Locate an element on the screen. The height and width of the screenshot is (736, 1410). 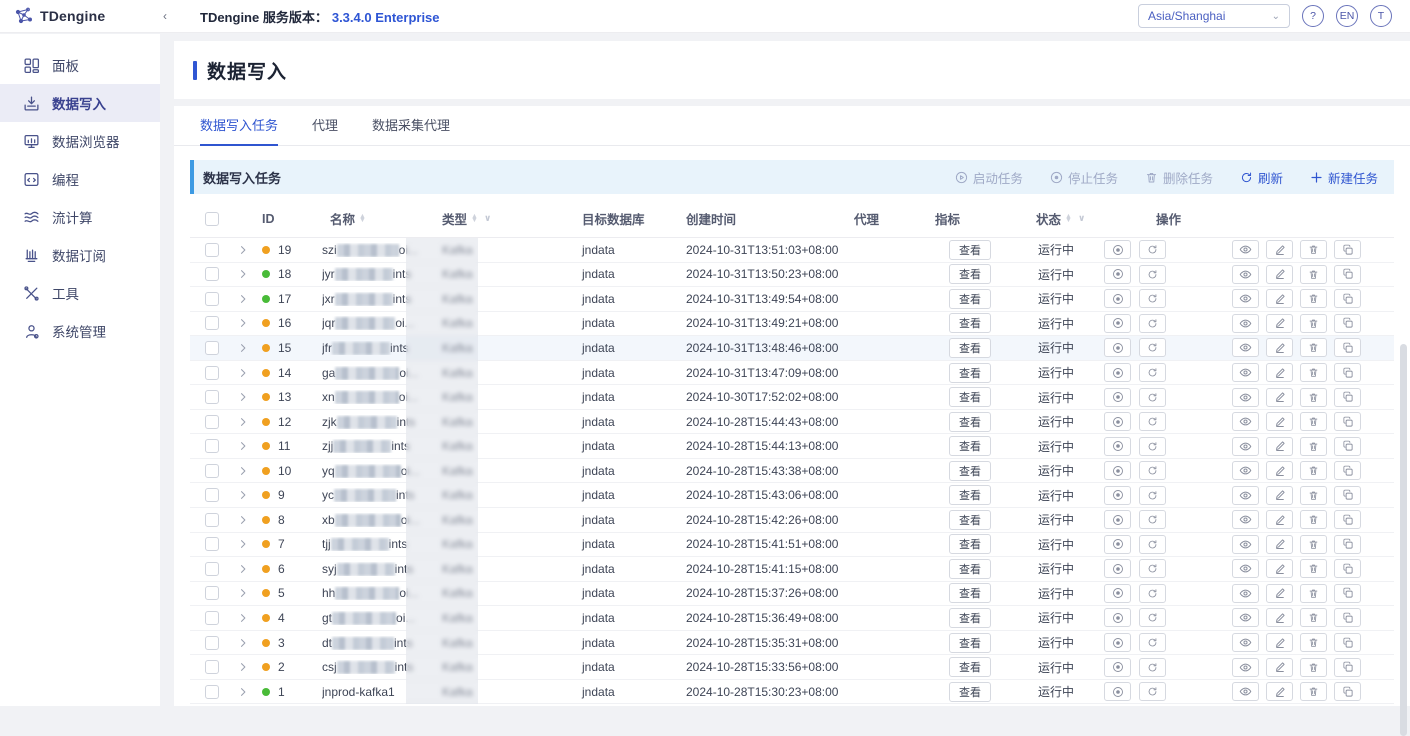
language-button: EN is located at coordinates (1347, 16).